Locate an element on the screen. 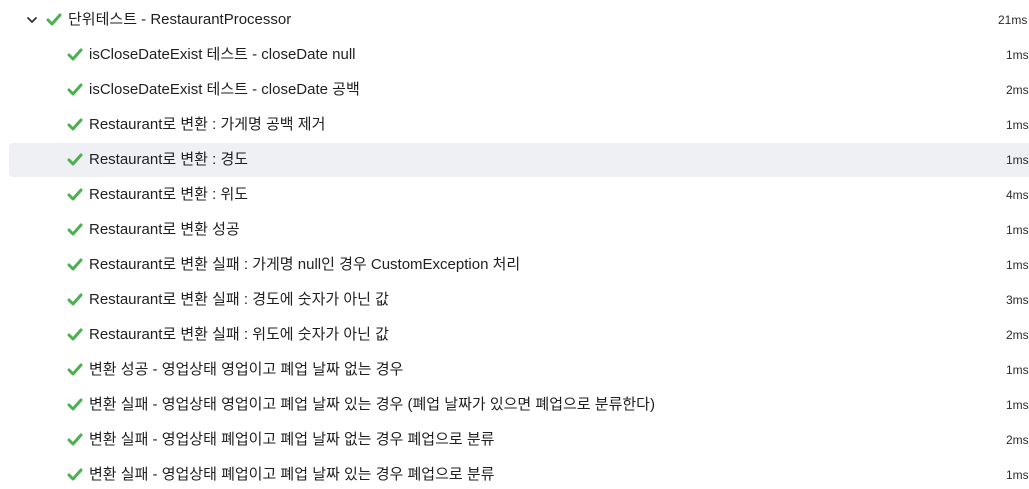 The width and height of the screenshot is (1029, 489). test-name: Restaurant로 변환 실패 : 위도에 숫자가 아닌 값 is located at coordinates (239, 334).